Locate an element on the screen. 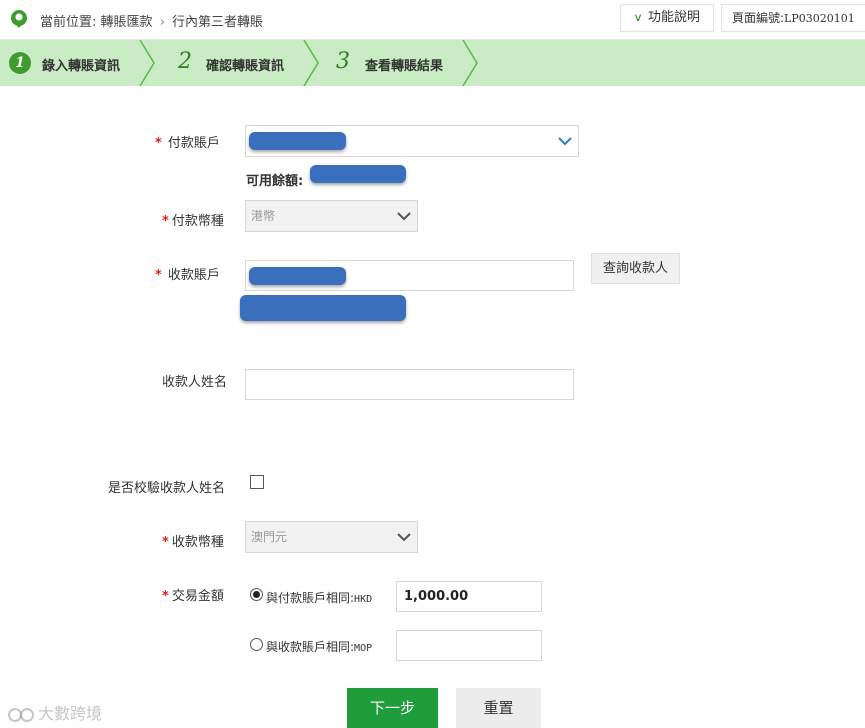  reset-button: 重置 is located at coordinates (498, 708).